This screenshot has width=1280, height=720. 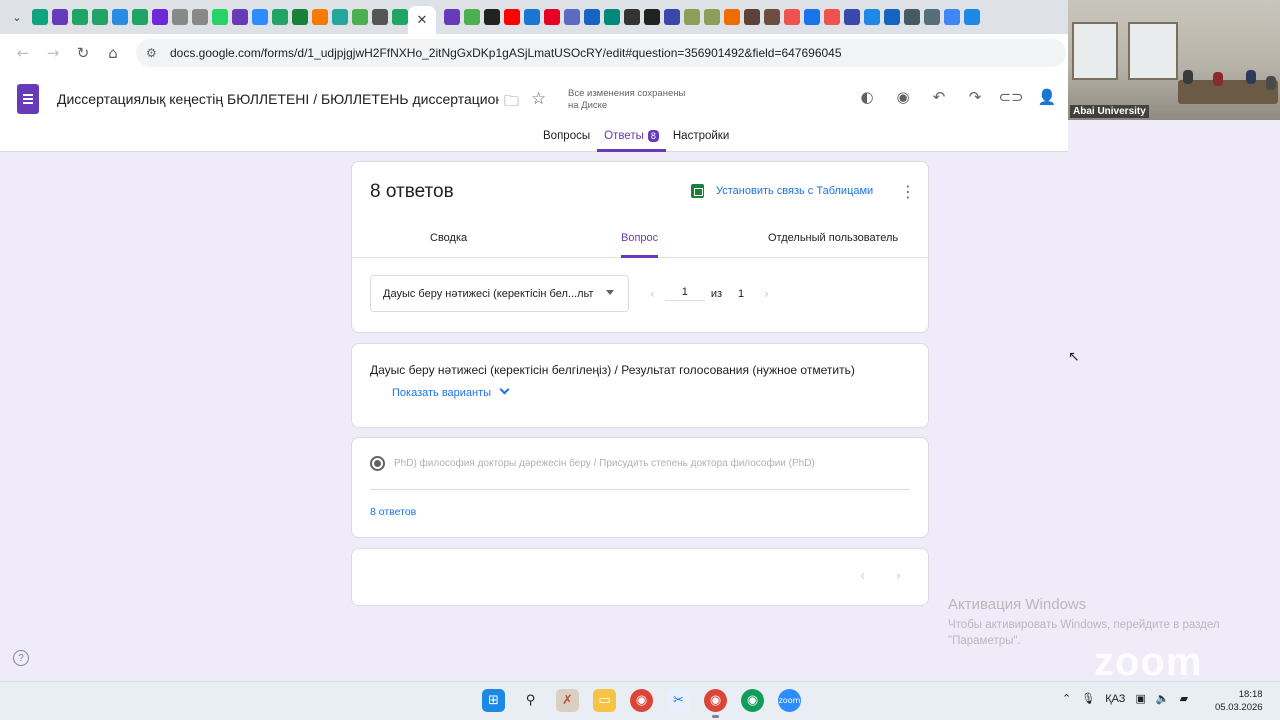 I want to click on reload-icon: ↻, so click(x=83, y=53).